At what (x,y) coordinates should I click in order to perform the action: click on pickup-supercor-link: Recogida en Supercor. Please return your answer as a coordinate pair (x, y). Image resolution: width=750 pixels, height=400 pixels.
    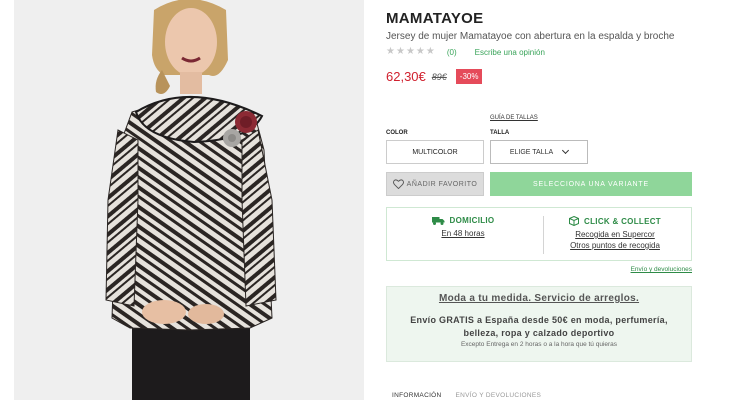
    Looking at the image, I should click on (615, 234).